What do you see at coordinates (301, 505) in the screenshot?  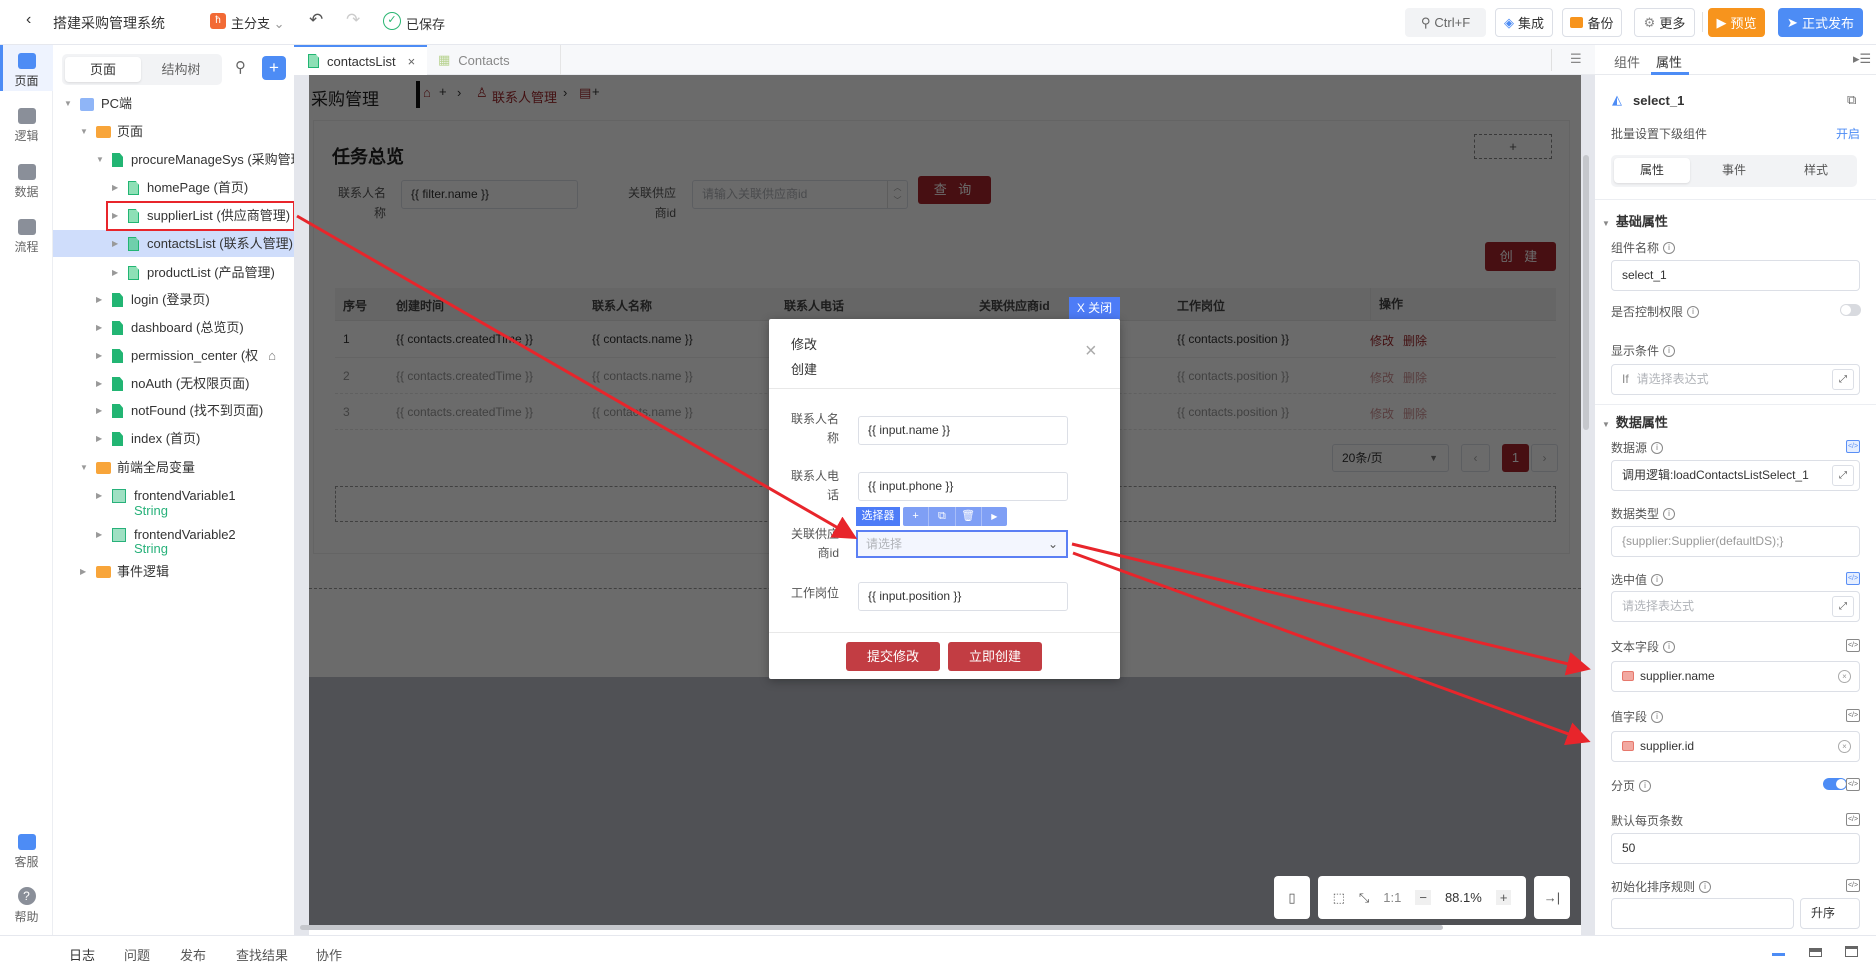 I see `splitter` at bounding box center [301, 505].